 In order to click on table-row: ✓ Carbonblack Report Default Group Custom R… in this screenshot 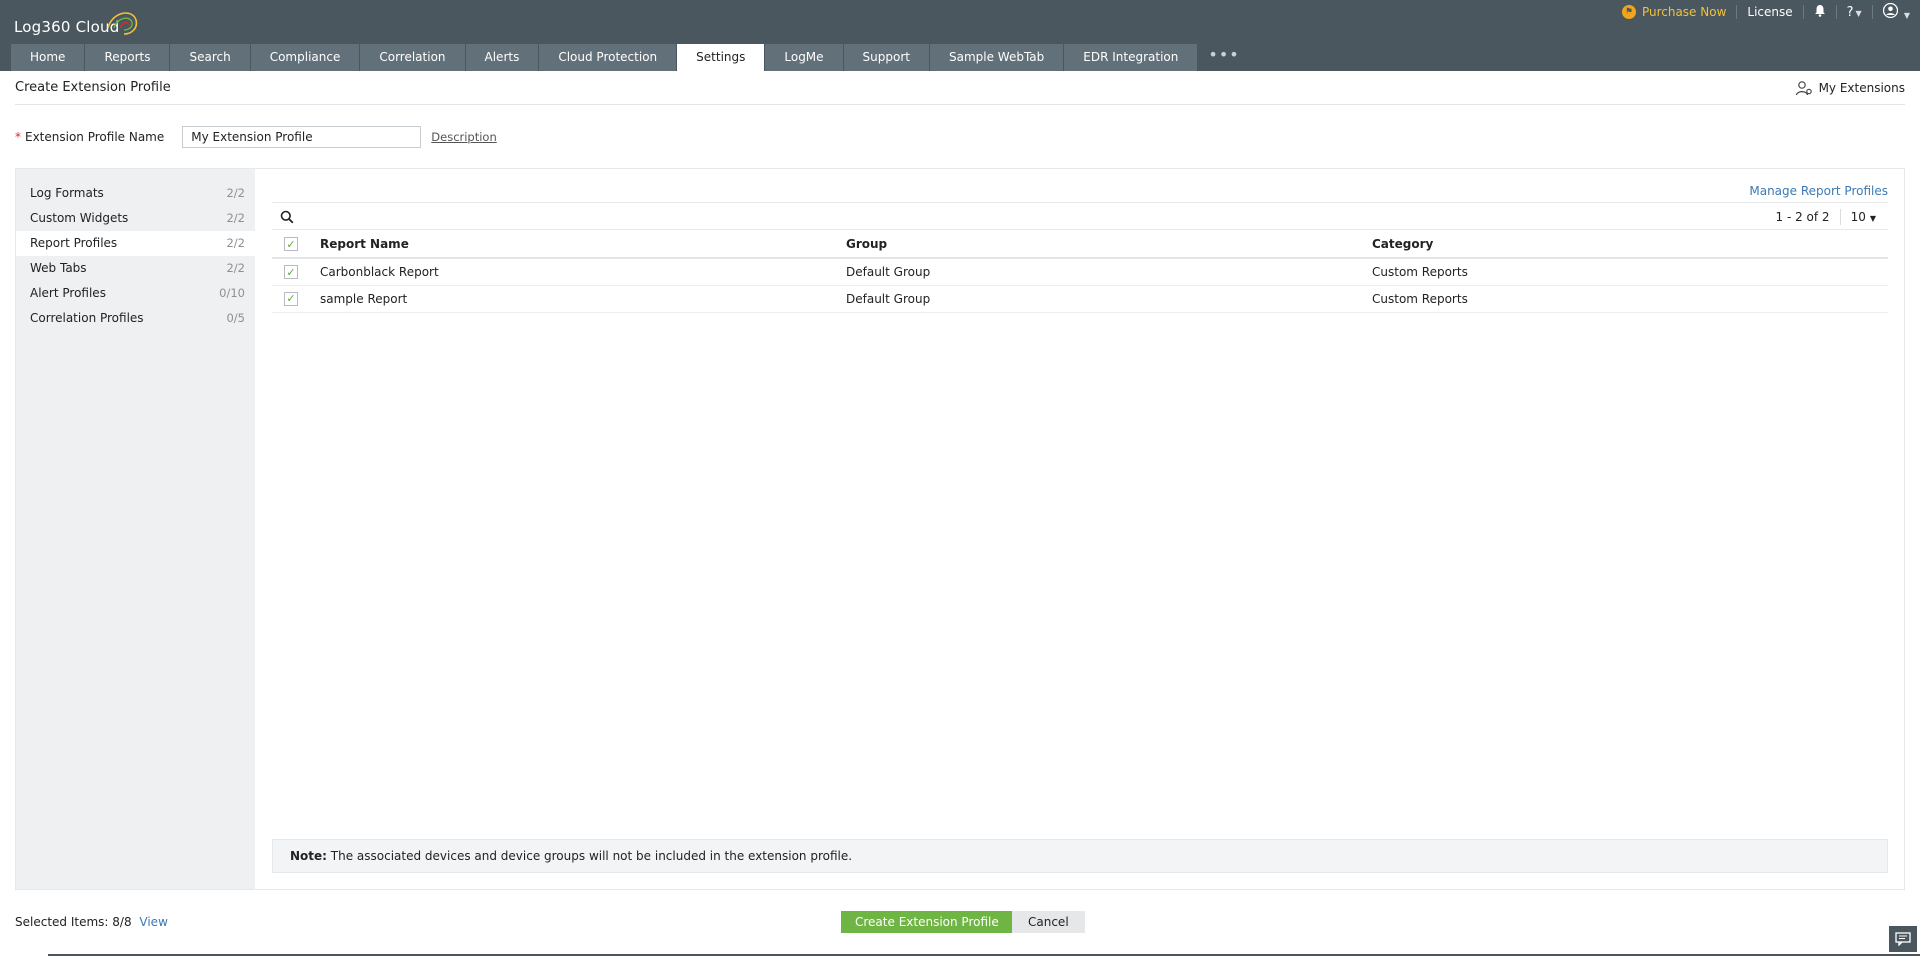, I will do `click(1080, 272)`.